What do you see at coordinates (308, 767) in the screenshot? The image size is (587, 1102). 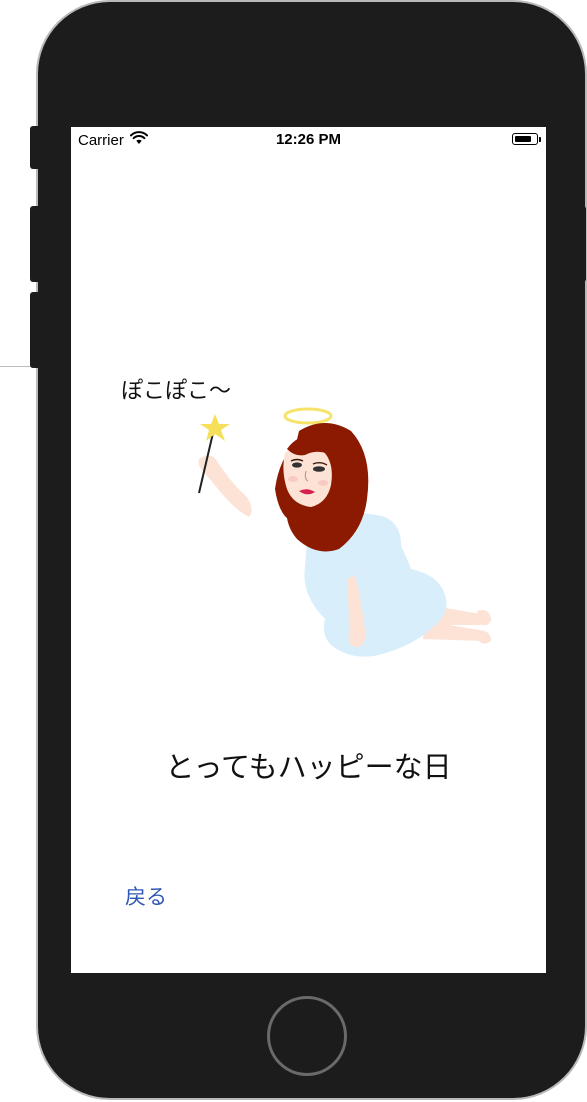 I see `happy-message: とってもハッピーな日` at bounding box center [308, 767].